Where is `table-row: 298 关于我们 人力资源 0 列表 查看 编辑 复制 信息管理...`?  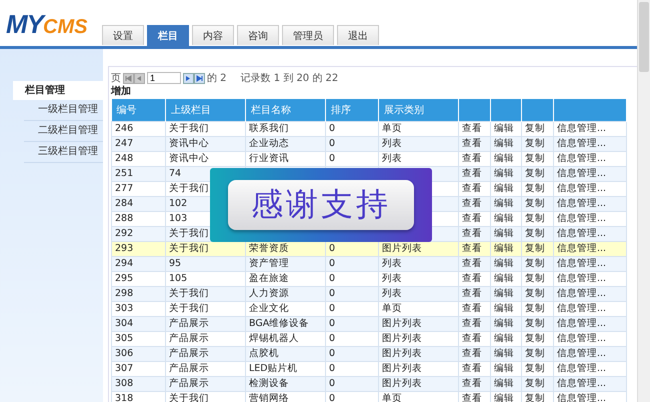
table-row: 298 关于我们 人力资源 0 列表 查看 编辑 复制 信息管理... is located at coordinates (369, 294).